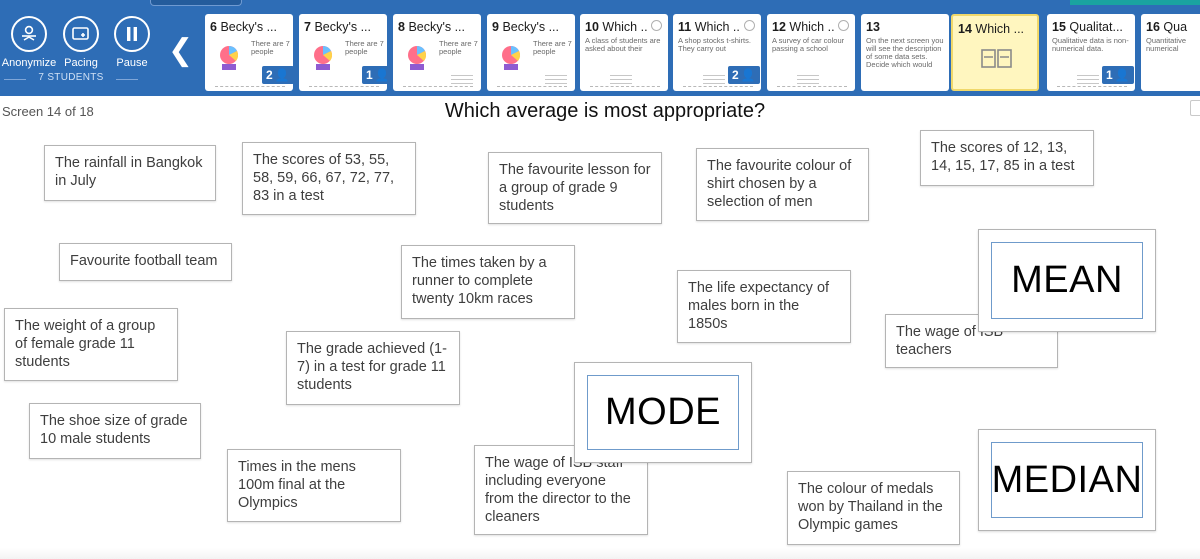  Describe the element at coordinates (495, 27) in the screenshot. I see `thumbnail-number: 9` at that location.